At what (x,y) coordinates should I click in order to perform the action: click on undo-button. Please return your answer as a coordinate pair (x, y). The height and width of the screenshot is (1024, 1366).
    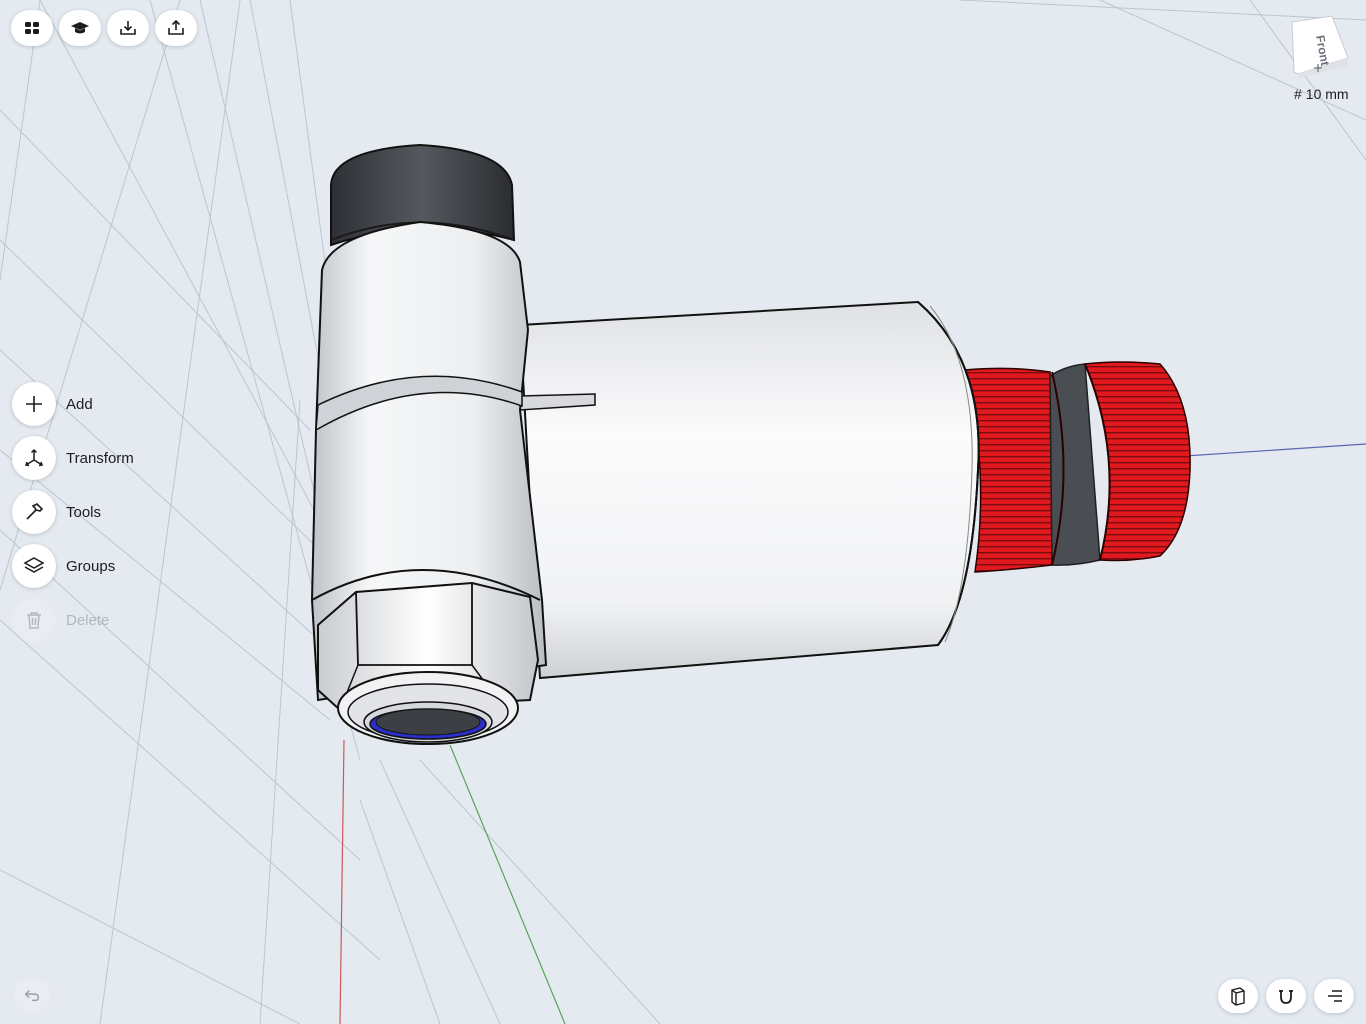
    Looking at the image, I should click on (32, 995).